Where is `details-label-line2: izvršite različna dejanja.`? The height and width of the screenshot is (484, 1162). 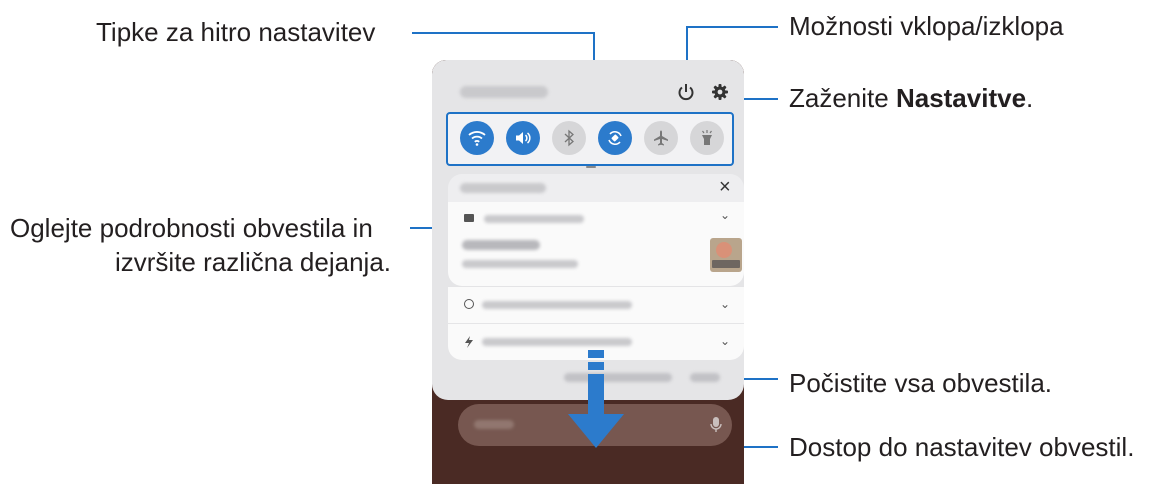 details-label-line2: izvršite različna dejanja. is located at coordinates (253, 262).